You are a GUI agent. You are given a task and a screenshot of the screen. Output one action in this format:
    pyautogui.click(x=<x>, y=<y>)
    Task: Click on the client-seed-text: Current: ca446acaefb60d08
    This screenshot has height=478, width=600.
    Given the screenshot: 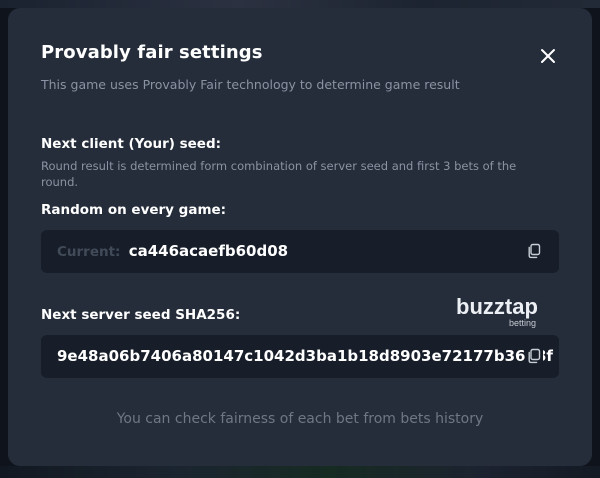 What is the action you would take?
    pyautogui.click(x=172, y=252)
    